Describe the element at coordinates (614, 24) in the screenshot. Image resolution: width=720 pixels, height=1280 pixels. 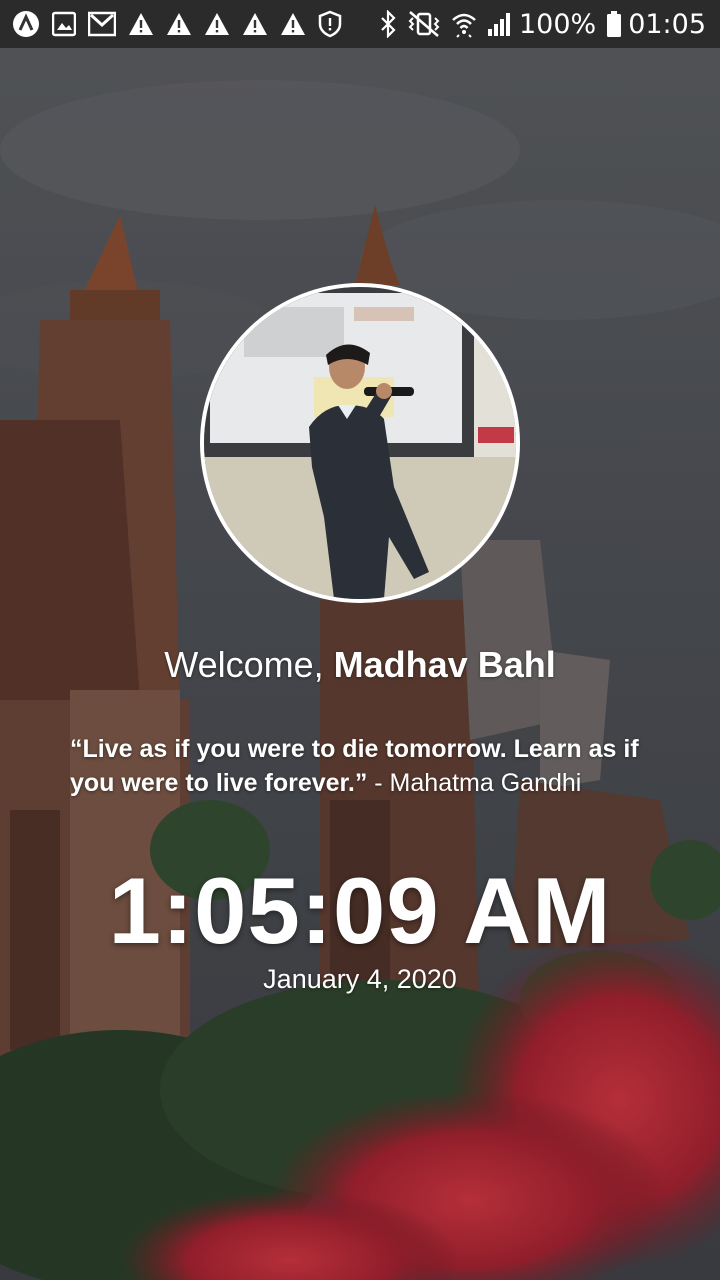
I see `battery-icon` at that location.